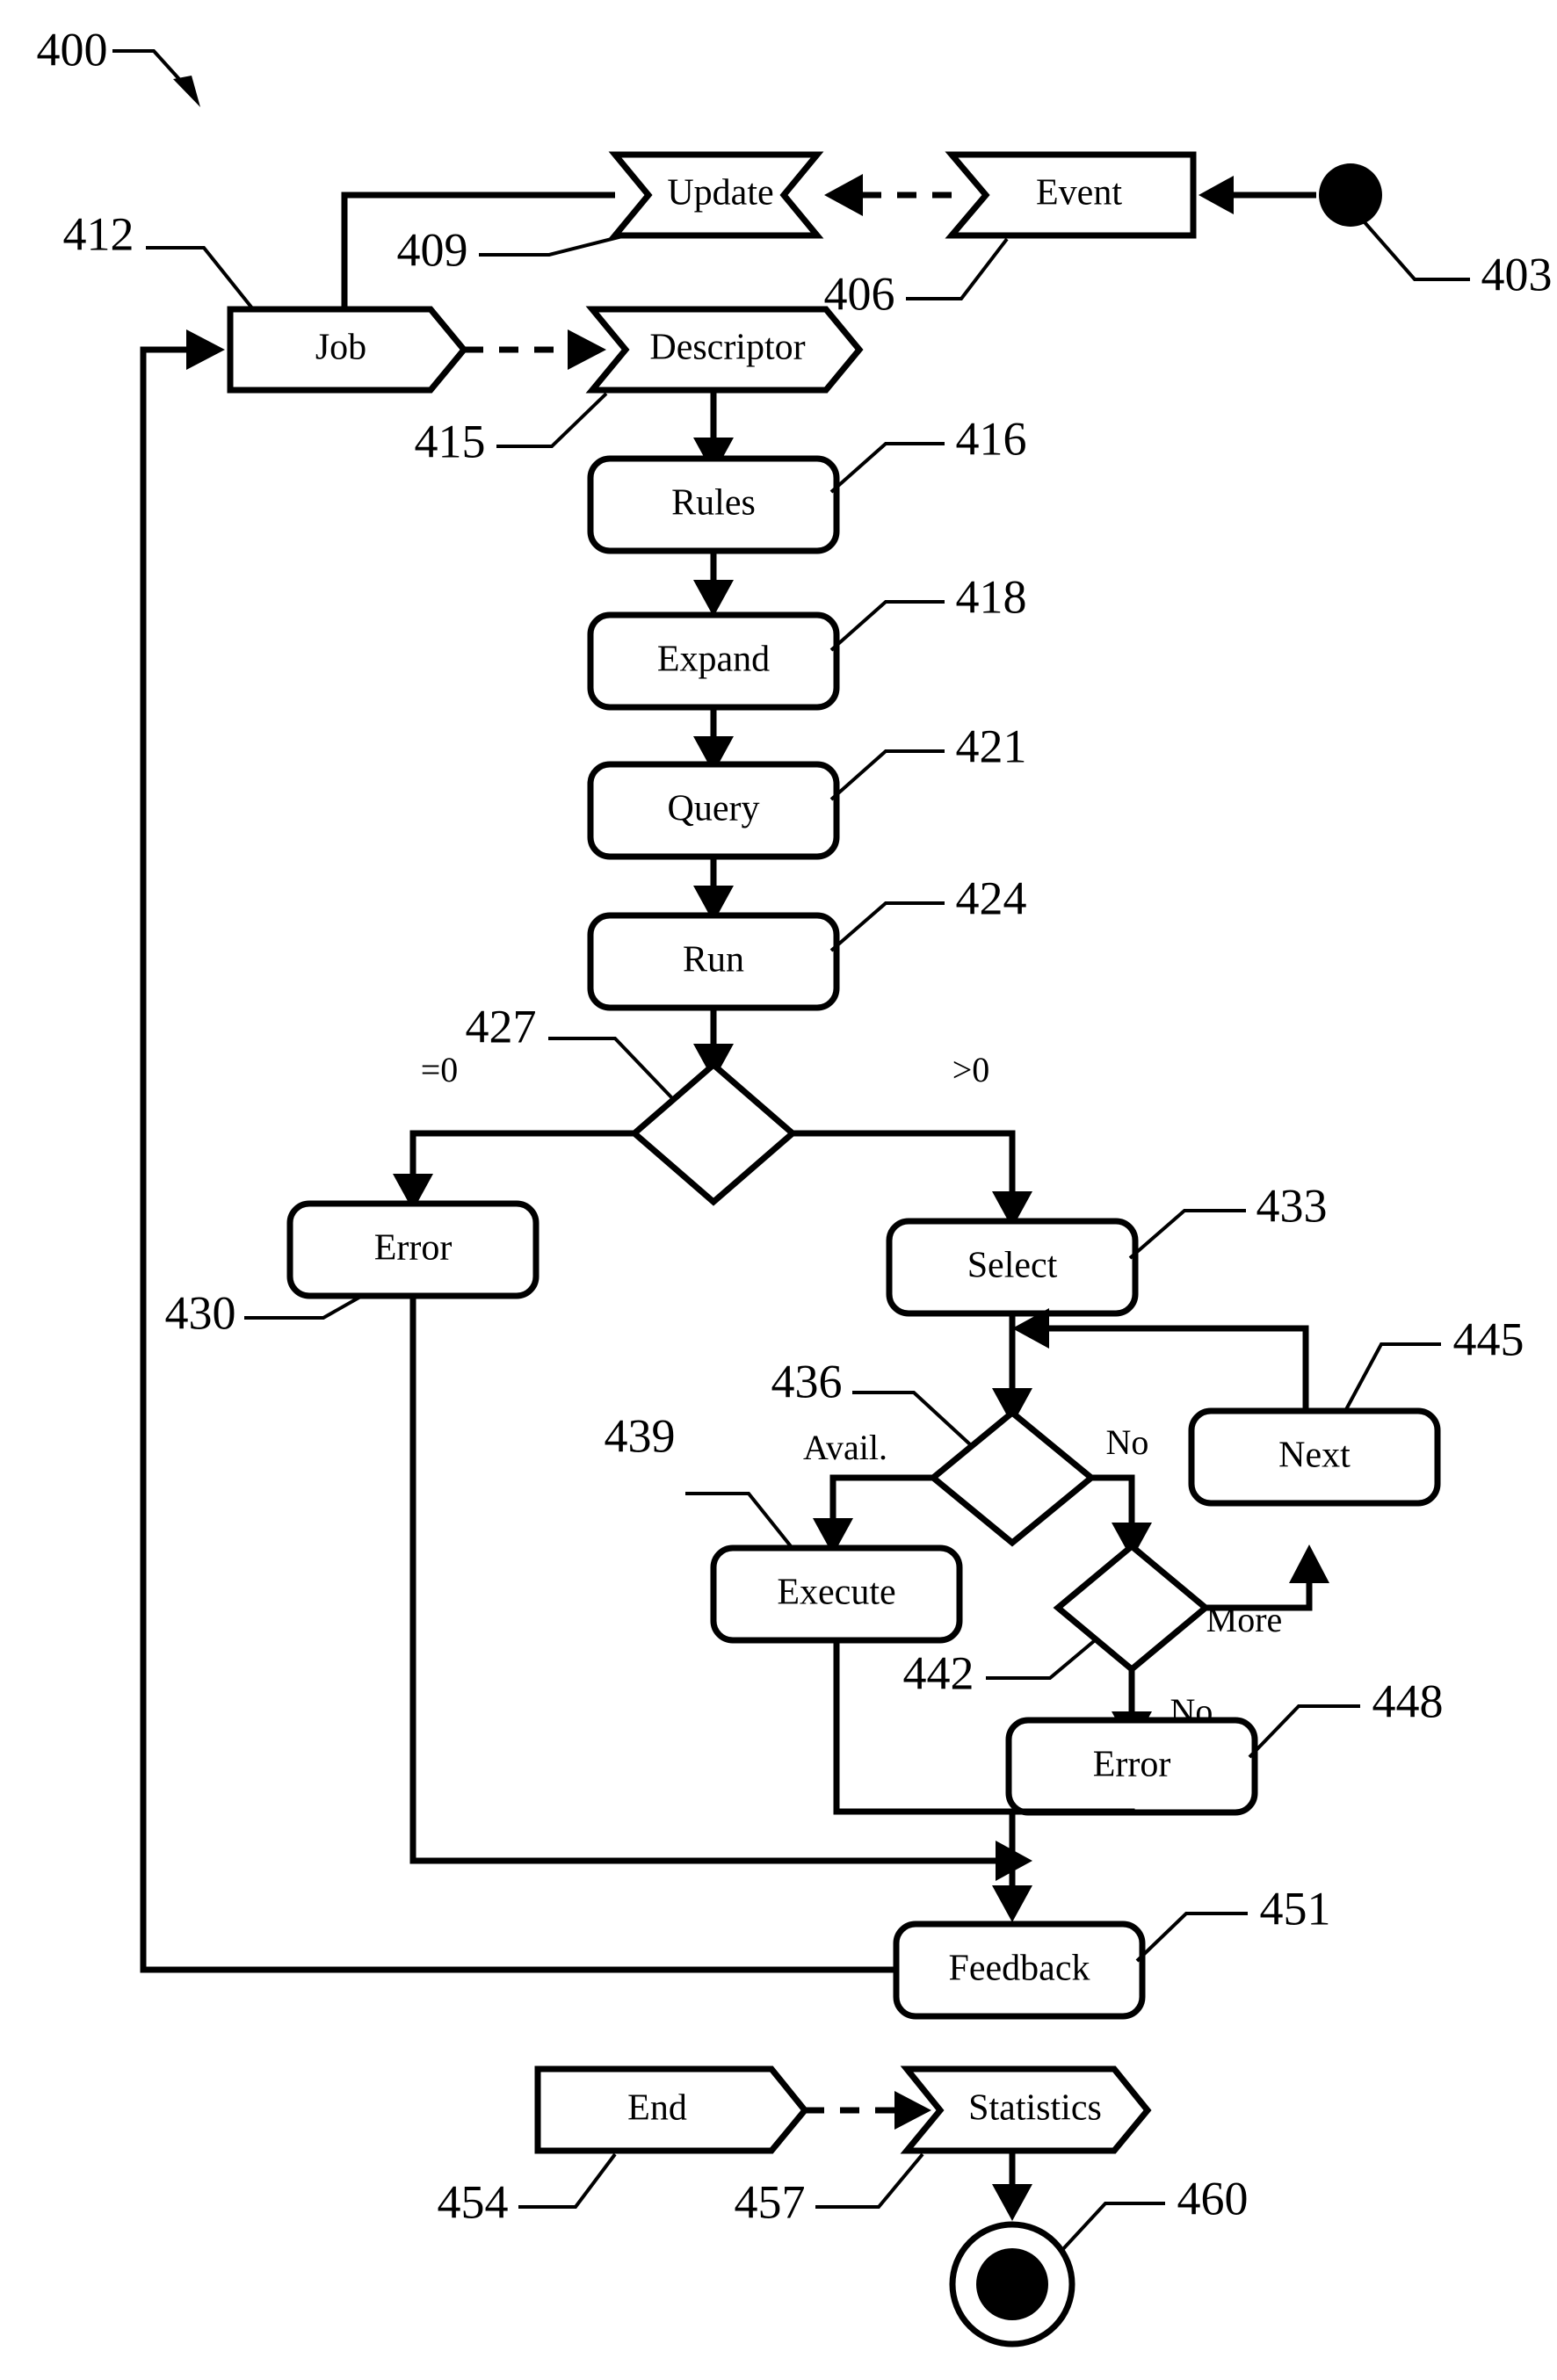 This screenshot has width=1557, height=2380. Describe the element at coordinates (501, 1026) in the screenshot. I see `ref-number-427: 427` at that location.